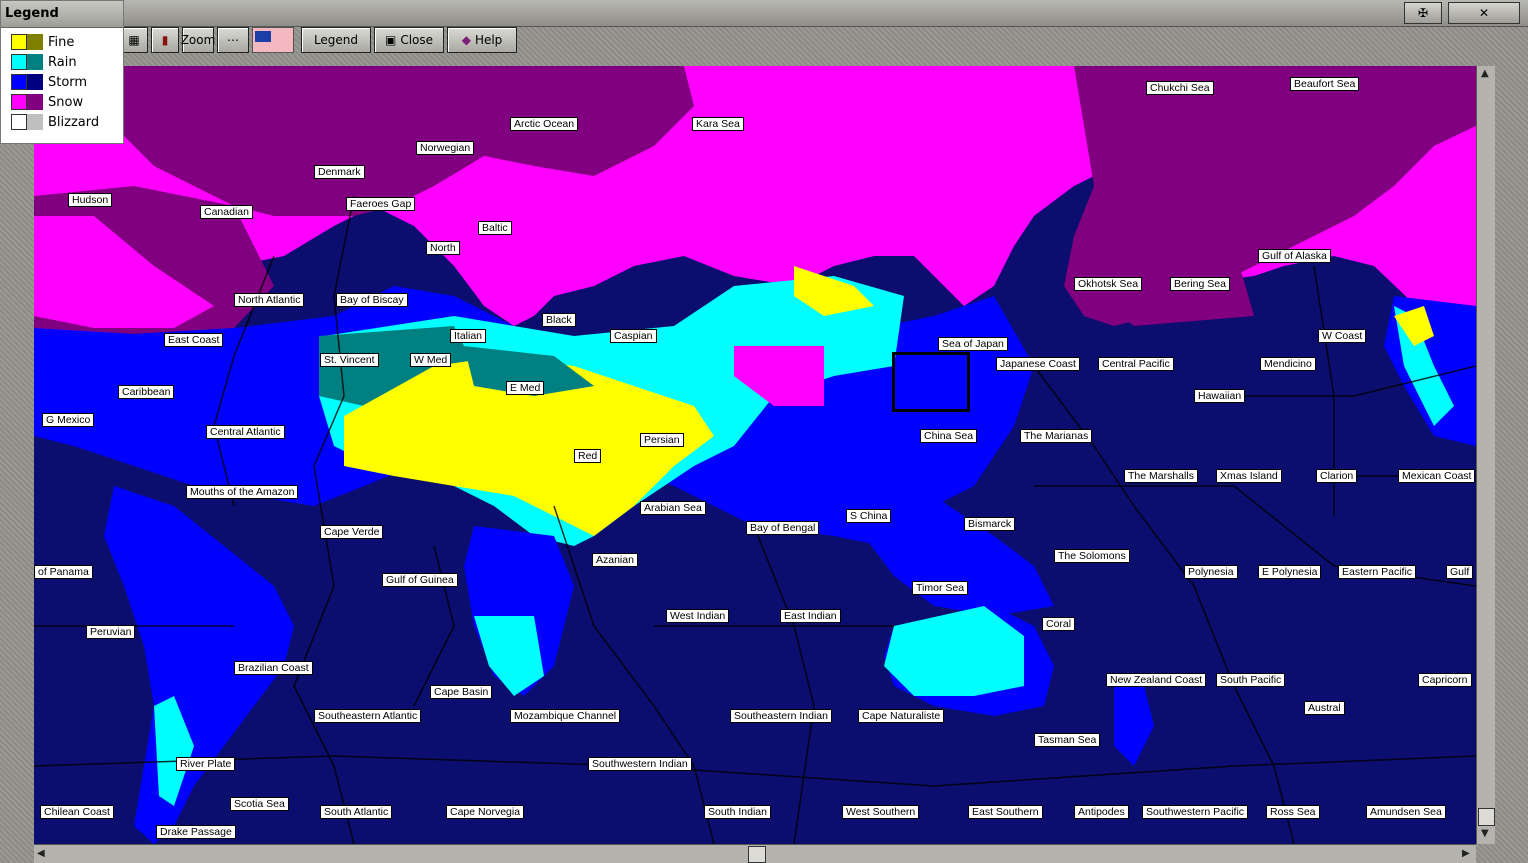 The width and height of the screenshot is (1528, 863). I want to click on sea-zone-label: Arctic Ocean, so click(544, 124).